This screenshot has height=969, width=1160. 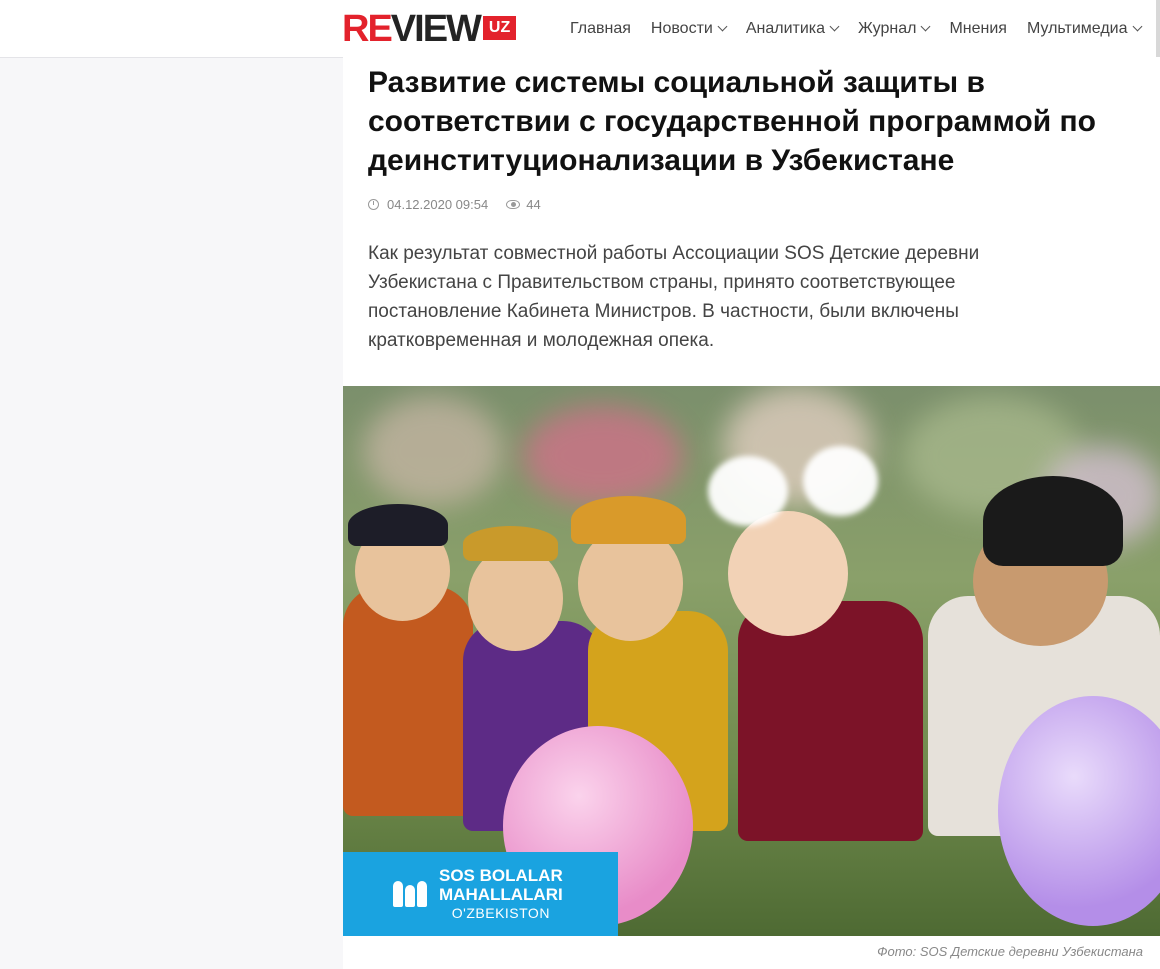 I want to click on logo-re: RE, so click(x=367, y=29).